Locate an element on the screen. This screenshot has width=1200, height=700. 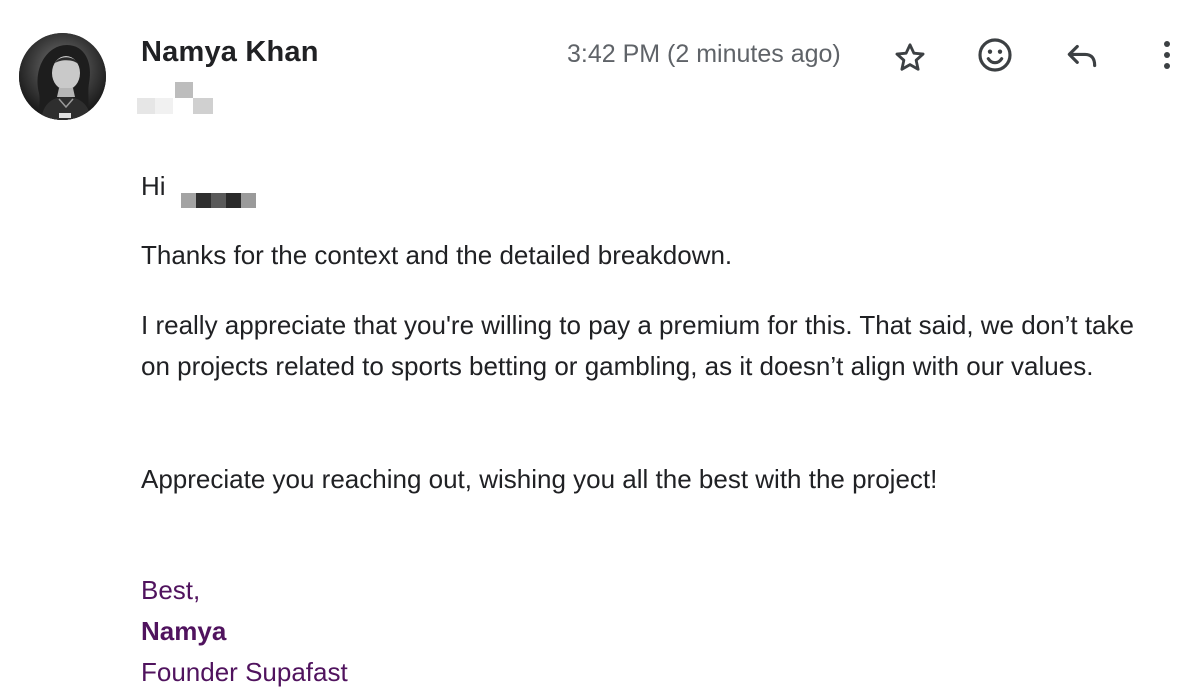
sender-avatar is located at coordinates (62, 76).